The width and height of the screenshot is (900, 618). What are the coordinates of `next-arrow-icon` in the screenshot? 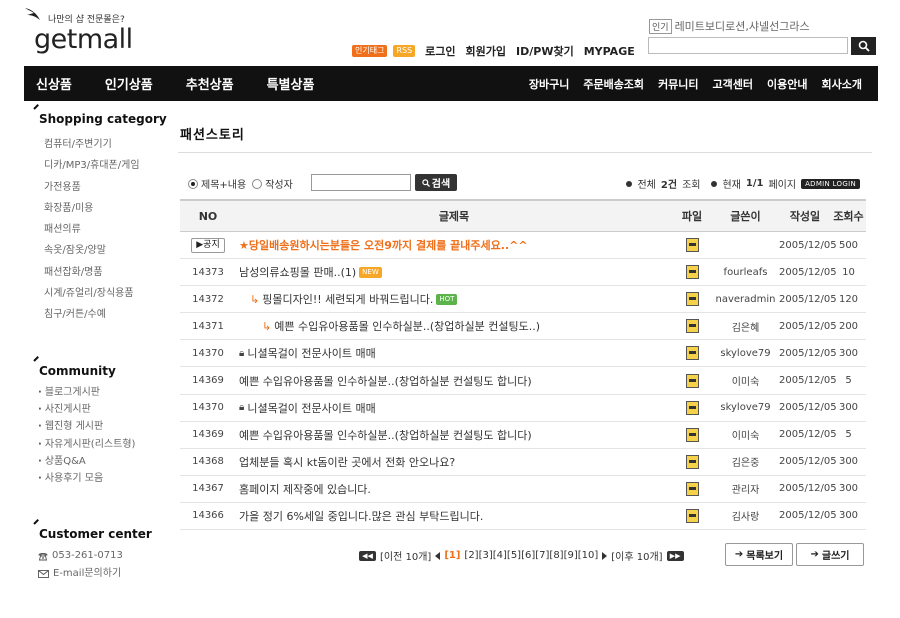 It's located at (605, 555).